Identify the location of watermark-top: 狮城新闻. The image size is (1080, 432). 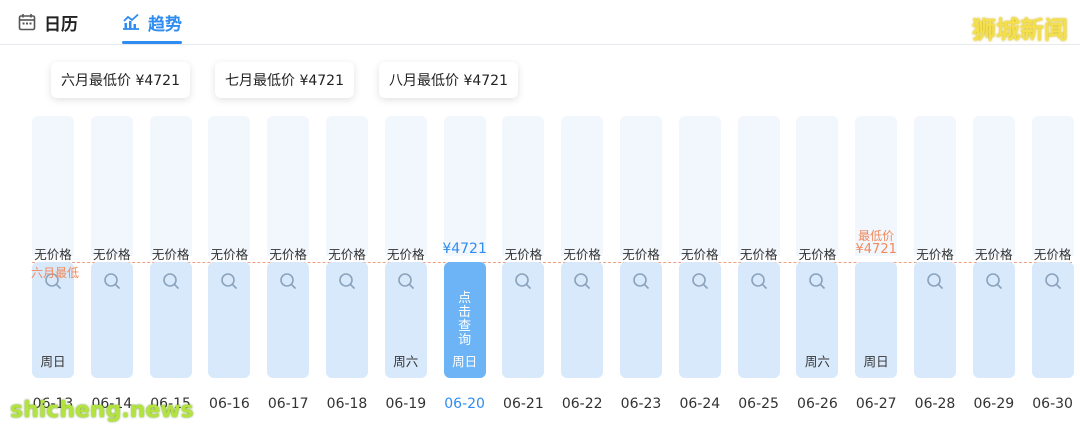
(1020, 30).